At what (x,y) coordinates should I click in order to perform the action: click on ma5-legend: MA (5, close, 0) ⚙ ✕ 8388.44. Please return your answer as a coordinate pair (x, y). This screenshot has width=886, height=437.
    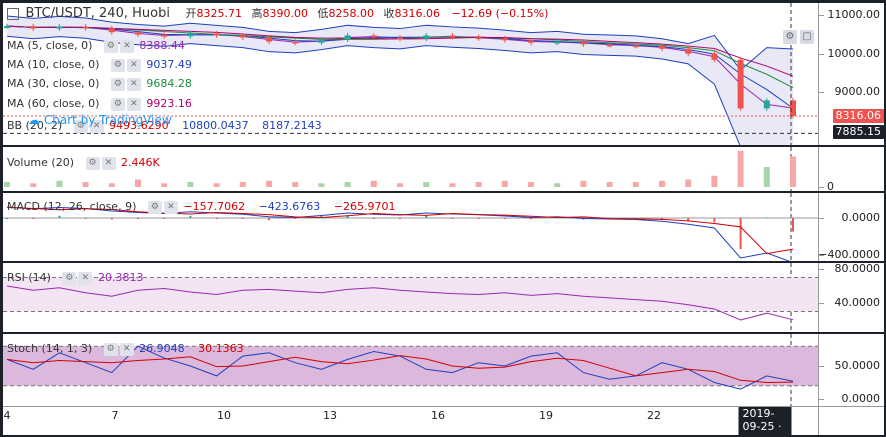
    Looking at the image, I should click on (101, 46).